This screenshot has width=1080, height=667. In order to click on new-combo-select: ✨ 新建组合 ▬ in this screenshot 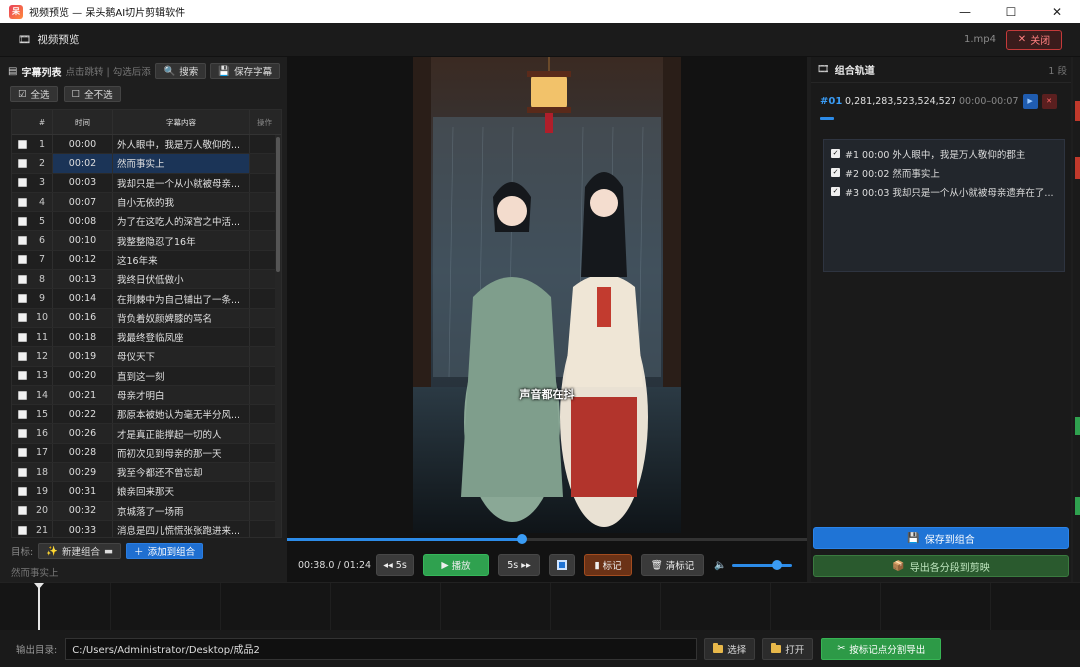, I will do `click(80, 551)`.